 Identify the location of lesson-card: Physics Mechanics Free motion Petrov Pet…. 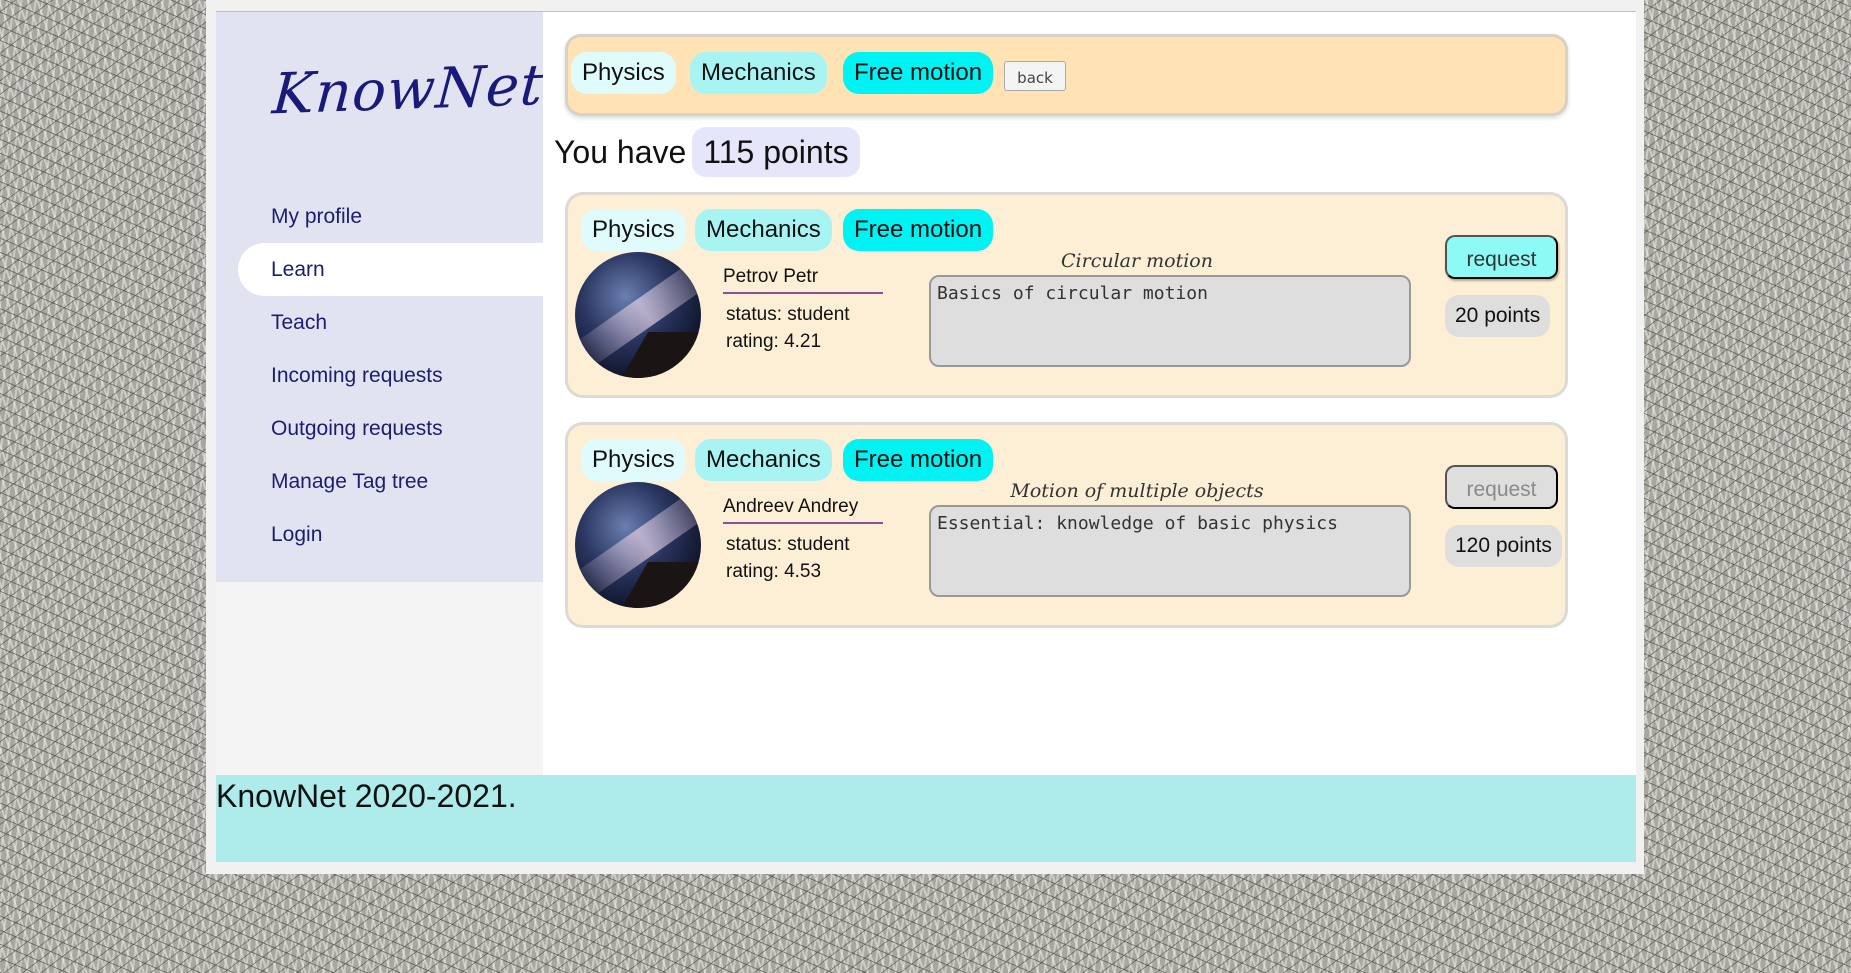
(1066, 295).